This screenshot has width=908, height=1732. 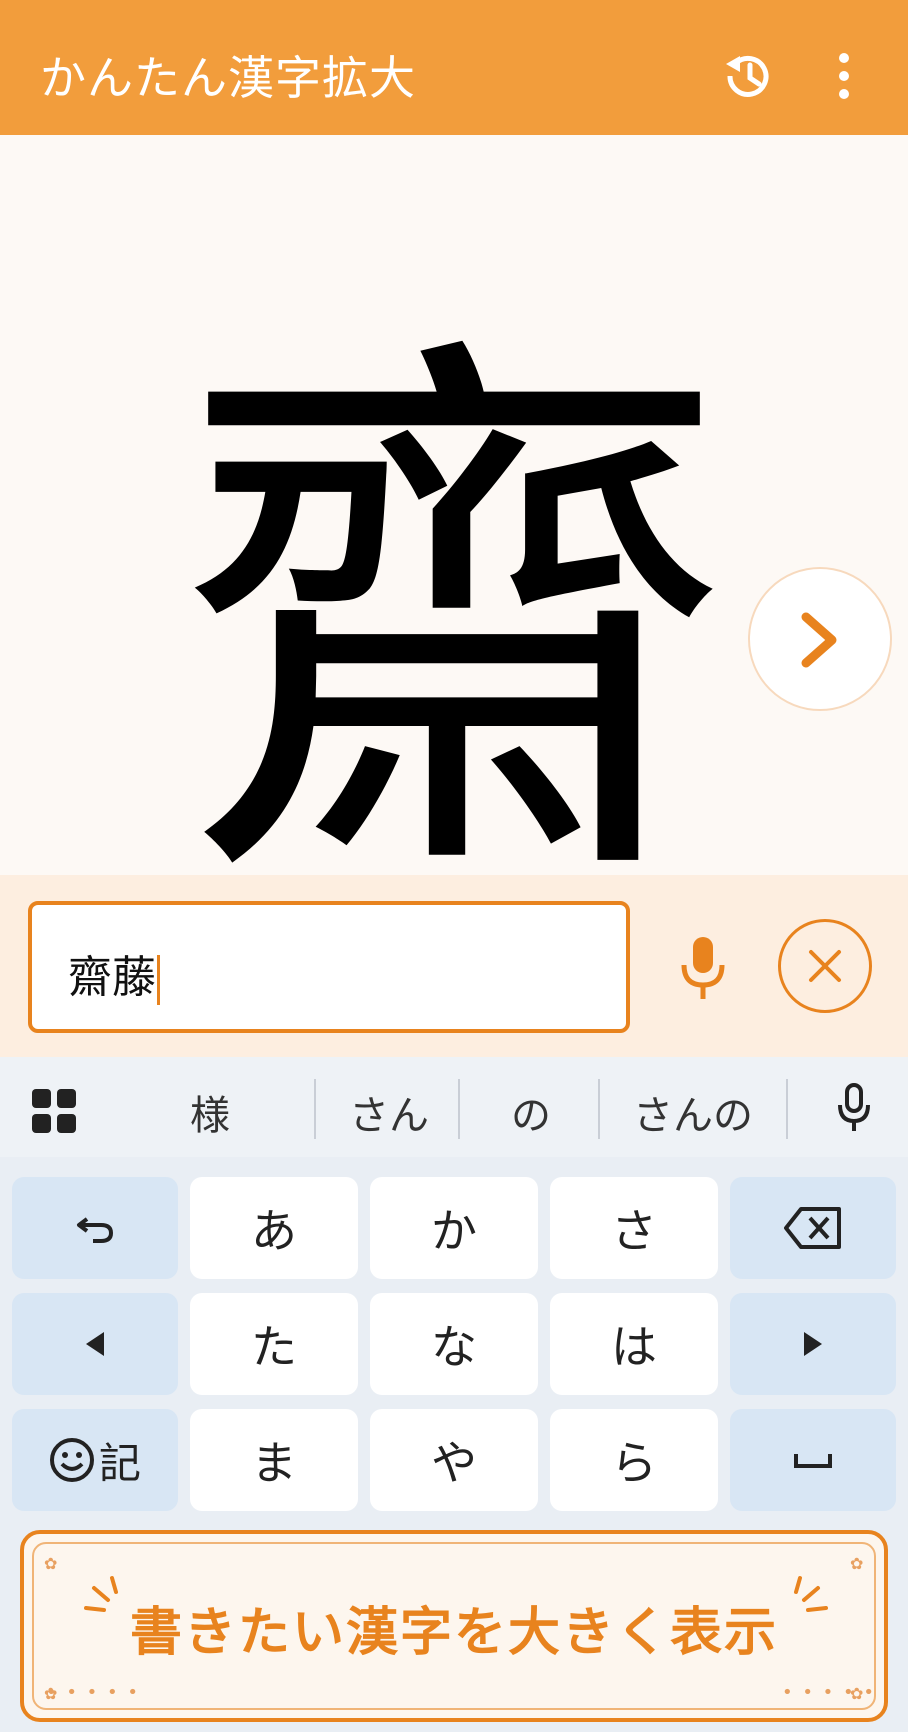 I want to click on cursor-right-key, so click(x=813, y=1344).